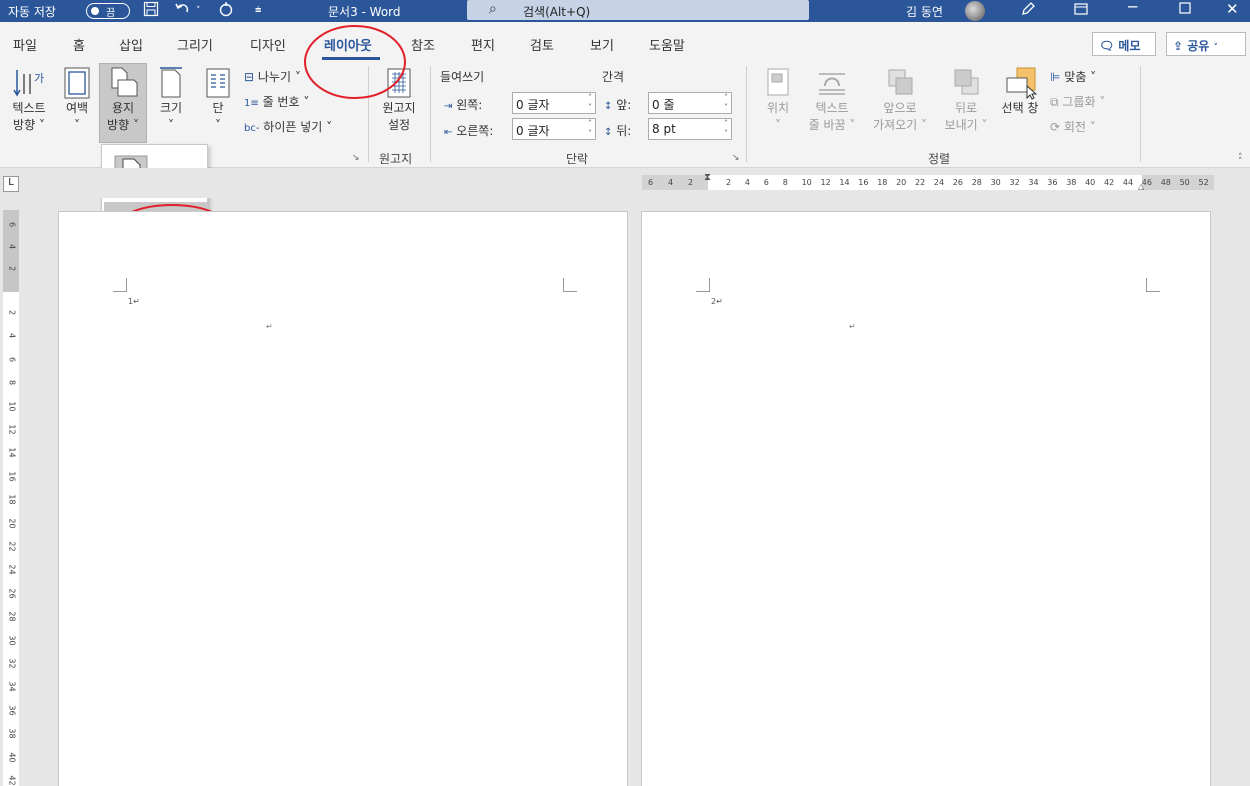 The image size is (1250, 786). I want to click on indent-right-spinner-icon: ˄ ˅, so click(590, 129).